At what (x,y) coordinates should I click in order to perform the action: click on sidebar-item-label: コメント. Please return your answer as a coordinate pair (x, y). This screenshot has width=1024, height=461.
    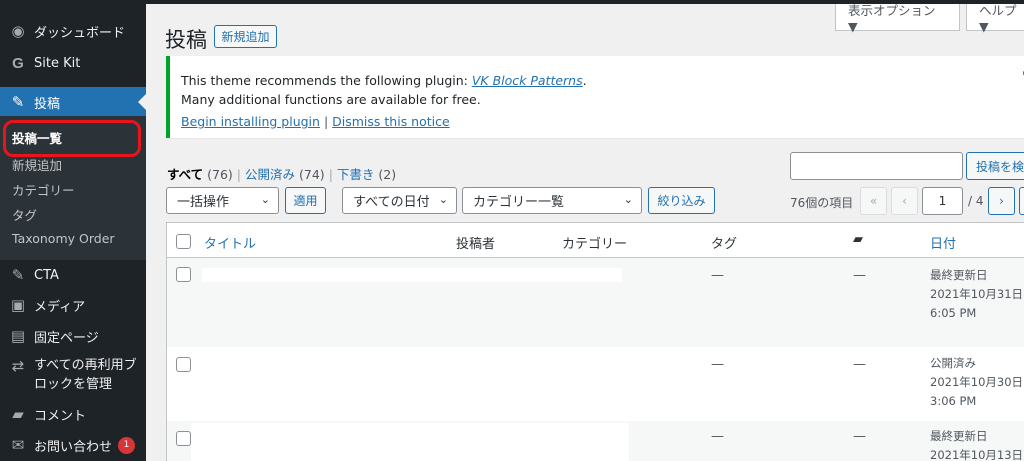
    Looking at the image, I should click on (60, 416).